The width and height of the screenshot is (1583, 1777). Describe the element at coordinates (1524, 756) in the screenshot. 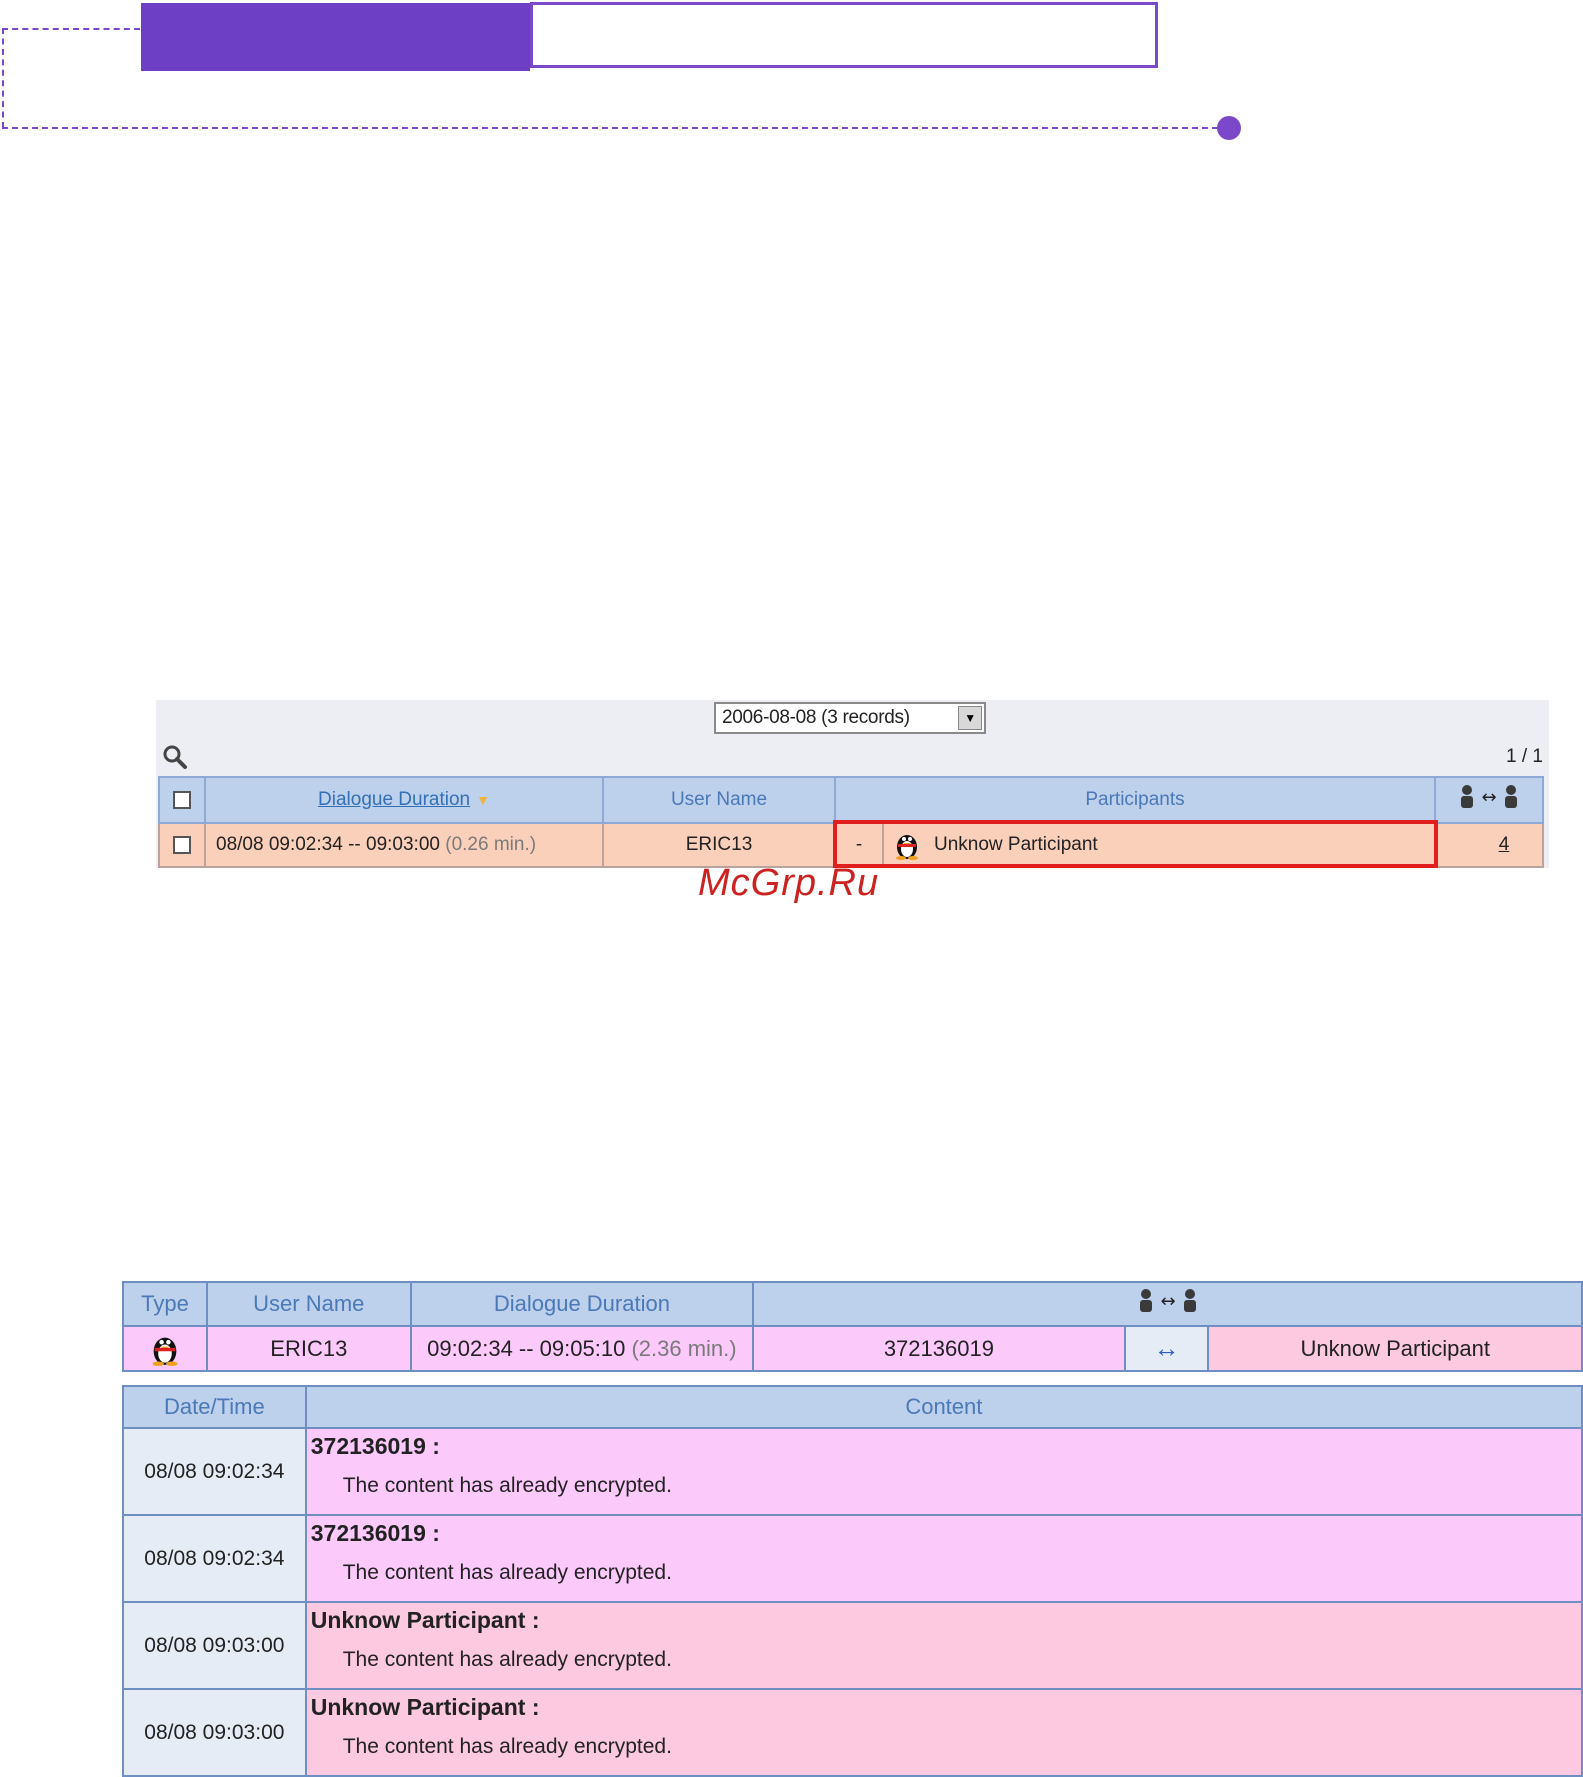

I see `pager: 1 / 1` at that location.